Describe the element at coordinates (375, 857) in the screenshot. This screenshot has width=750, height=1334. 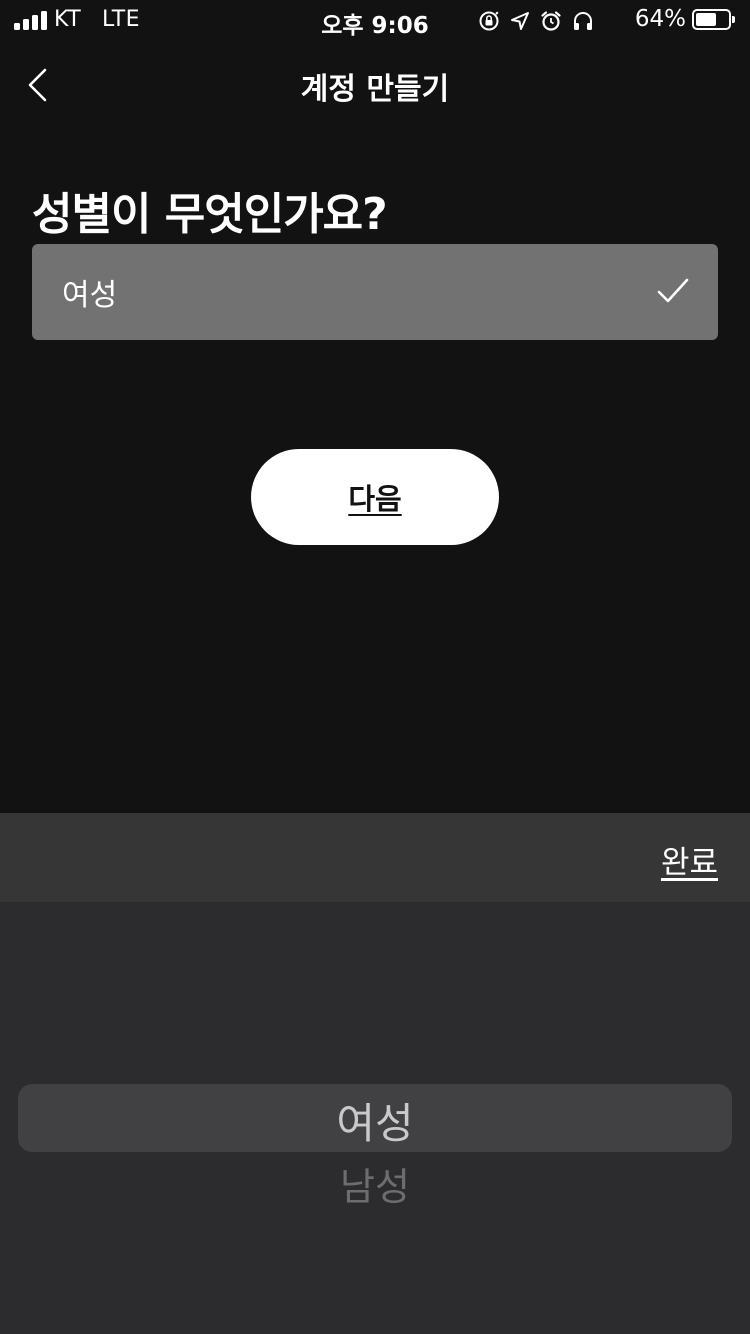
I see `picker-toolbar: 완료` at that location.